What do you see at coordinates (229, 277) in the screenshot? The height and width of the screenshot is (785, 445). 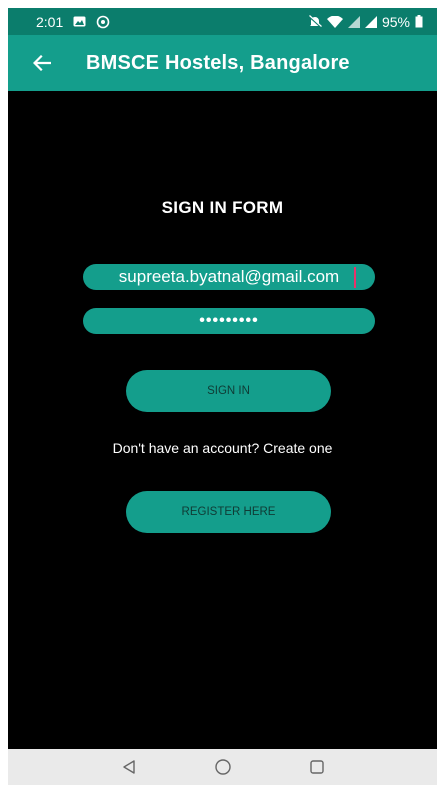 I see `email-field` at bounding box center [229, 277].